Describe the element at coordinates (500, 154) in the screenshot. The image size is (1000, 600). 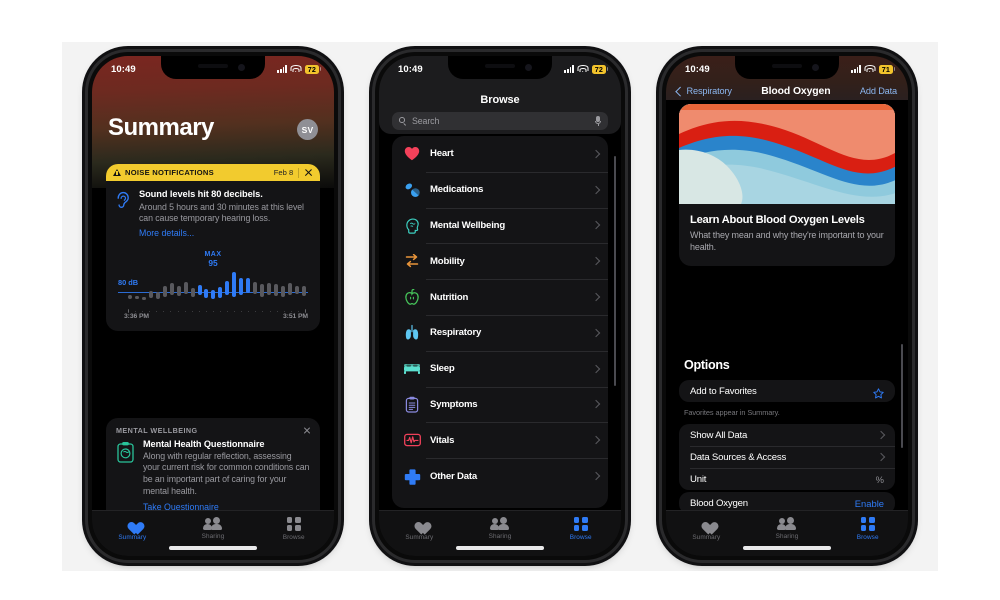
I see `browse-row-heart: Heart` at that location.